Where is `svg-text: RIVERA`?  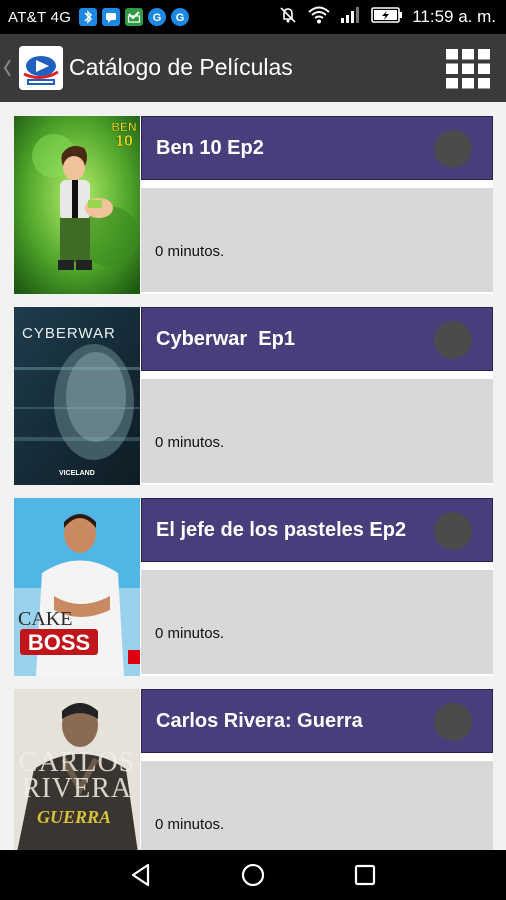 svg-text: RIVERA is located at coordinates (77, 788).